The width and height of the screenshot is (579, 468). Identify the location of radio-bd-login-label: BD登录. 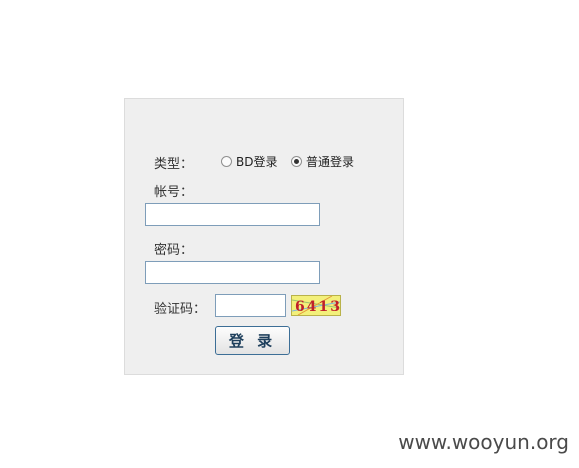
(257, 162).